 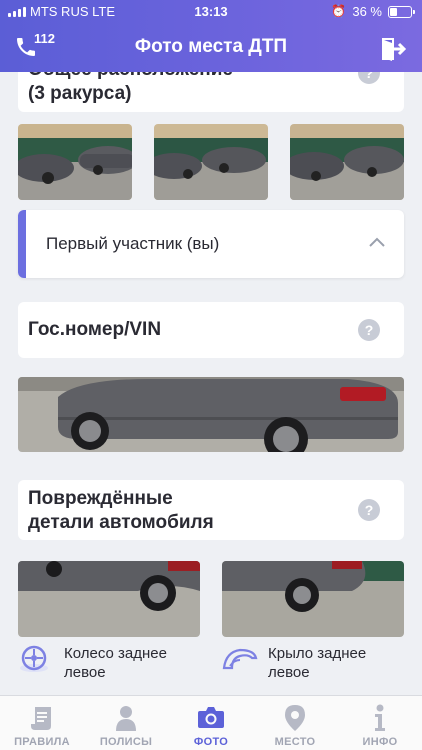 I want to click on info-icon, so click(x=380, y=717).